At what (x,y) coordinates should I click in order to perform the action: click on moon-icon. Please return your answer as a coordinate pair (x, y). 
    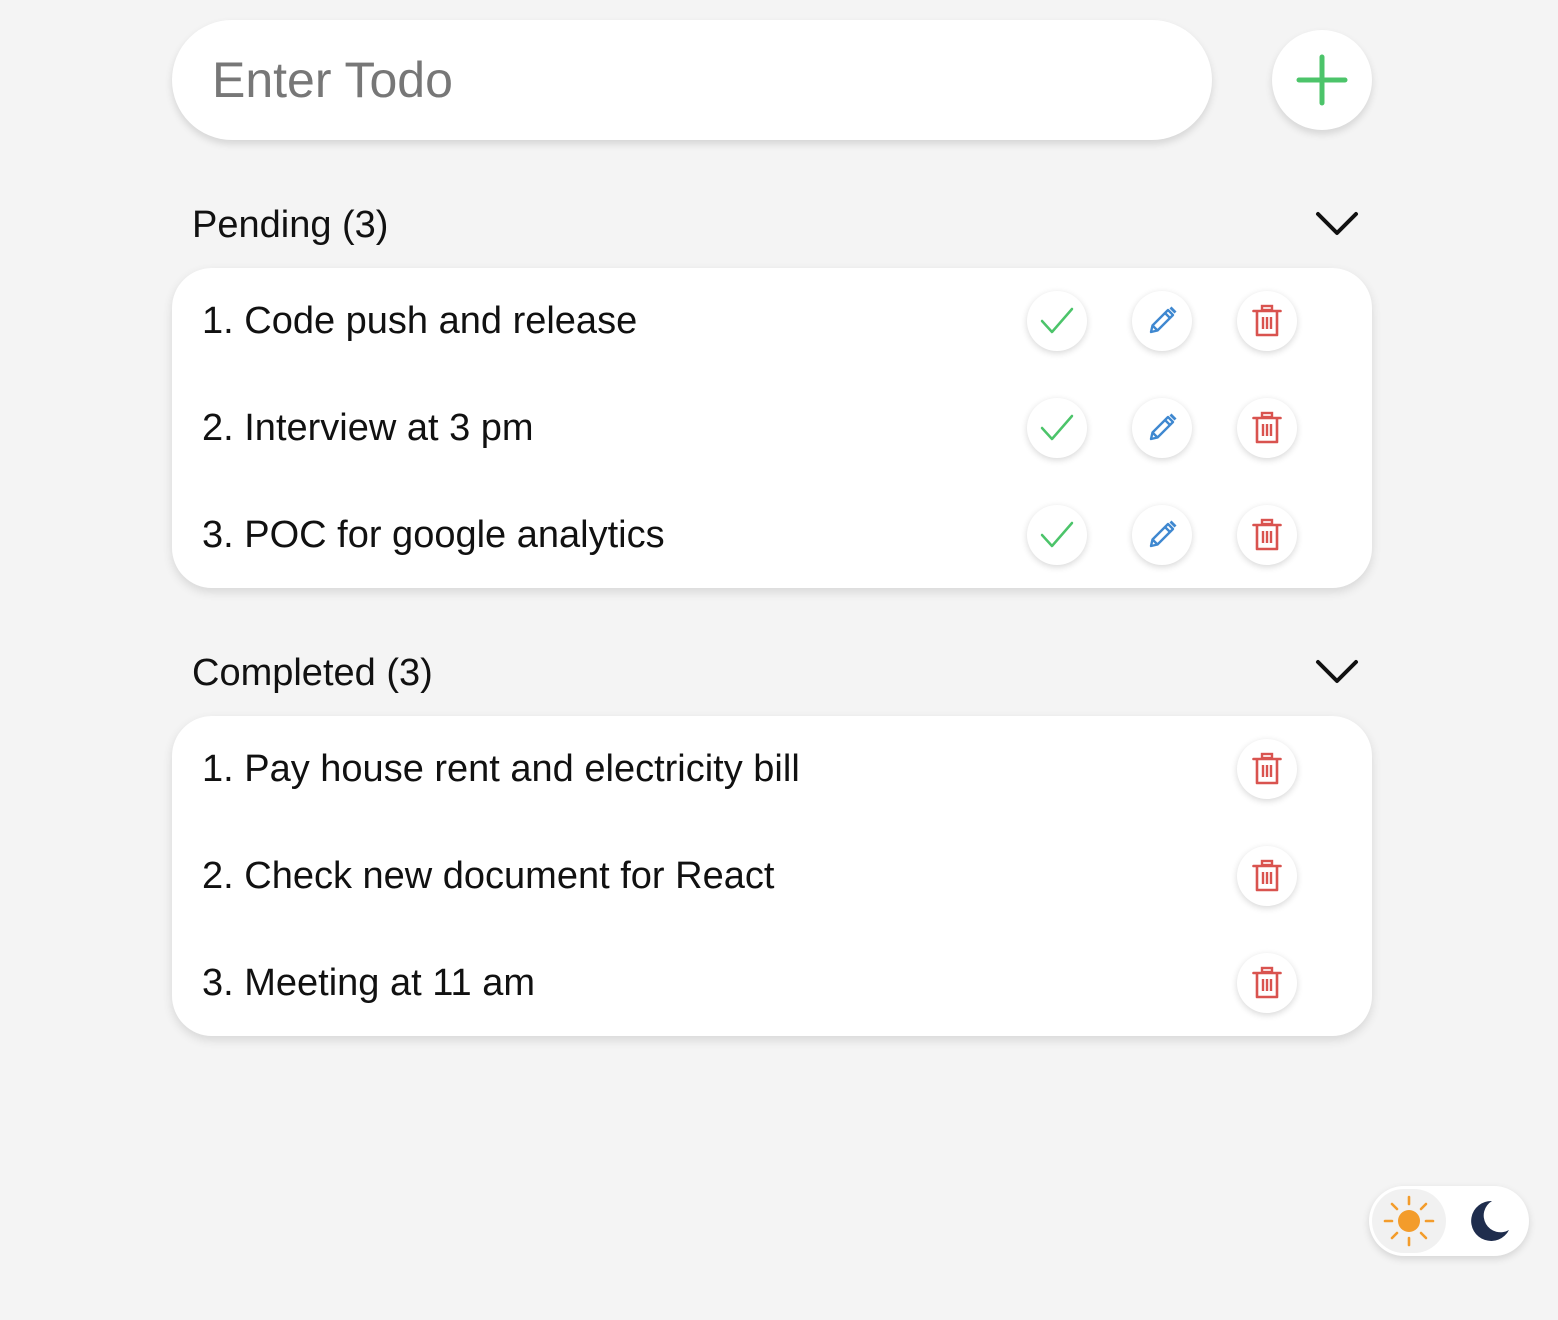
    Looking at the image, I should click on (1489, 1221).